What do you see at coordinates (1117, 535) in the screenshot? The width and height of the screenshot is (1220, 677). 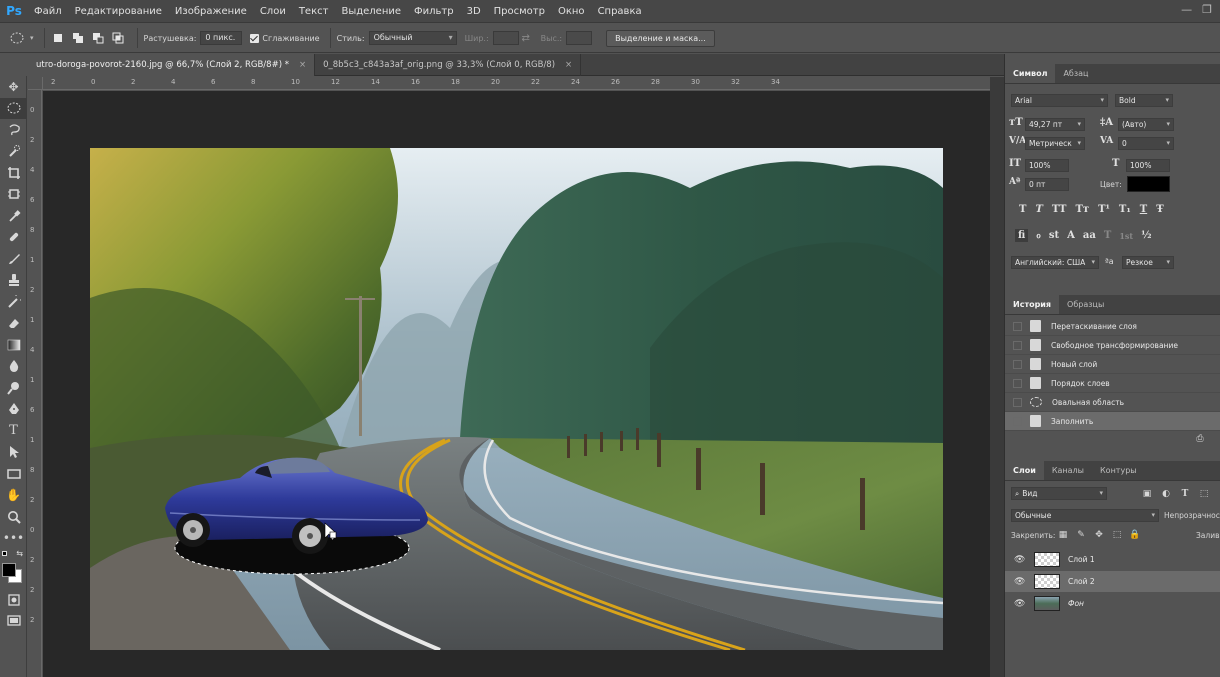 I see `lock-artboard-icon: ⬚` at bounding box center [1117, 535].